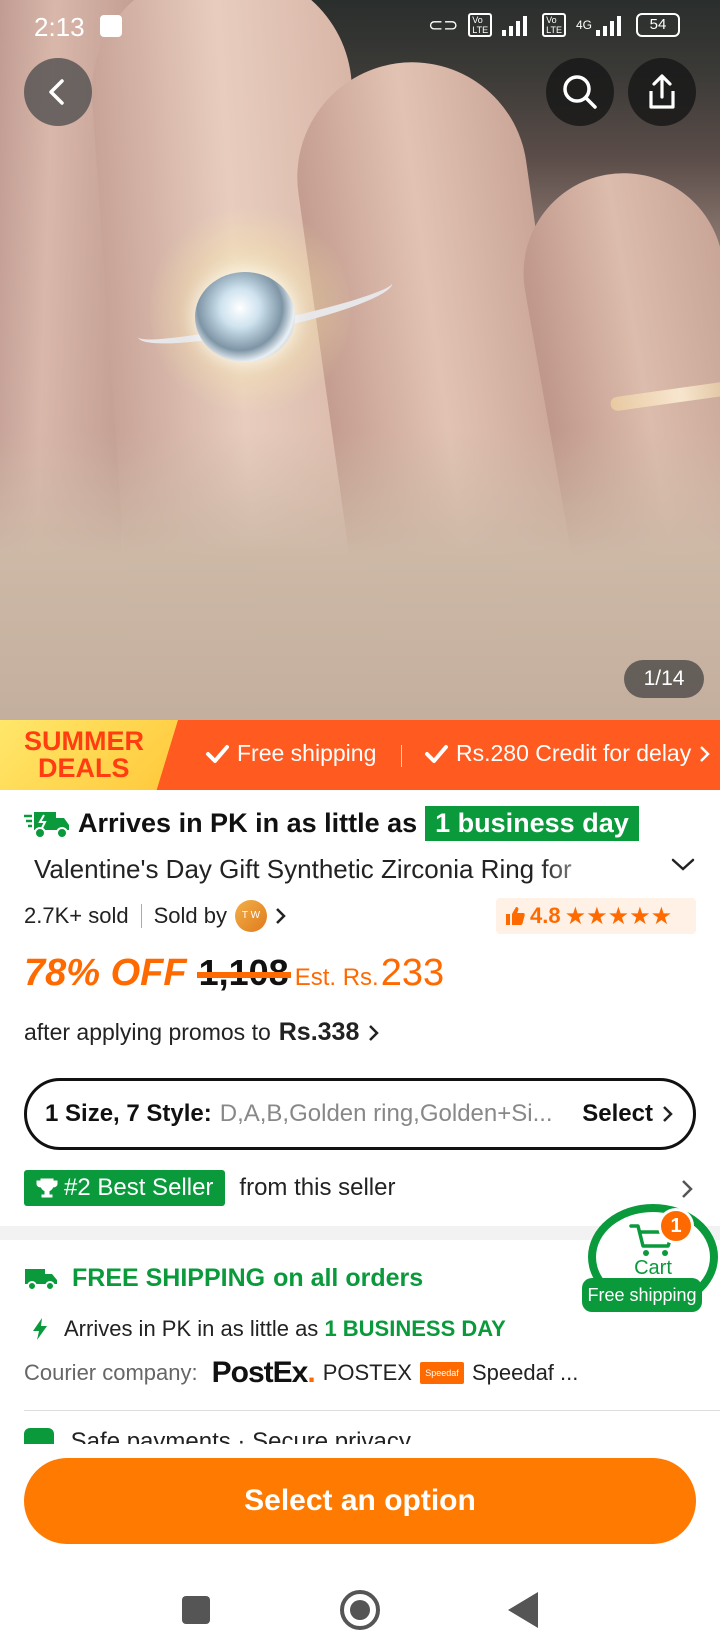  I want to click on option-label: 1 Size, 7 Style:, so click(128, 1113).